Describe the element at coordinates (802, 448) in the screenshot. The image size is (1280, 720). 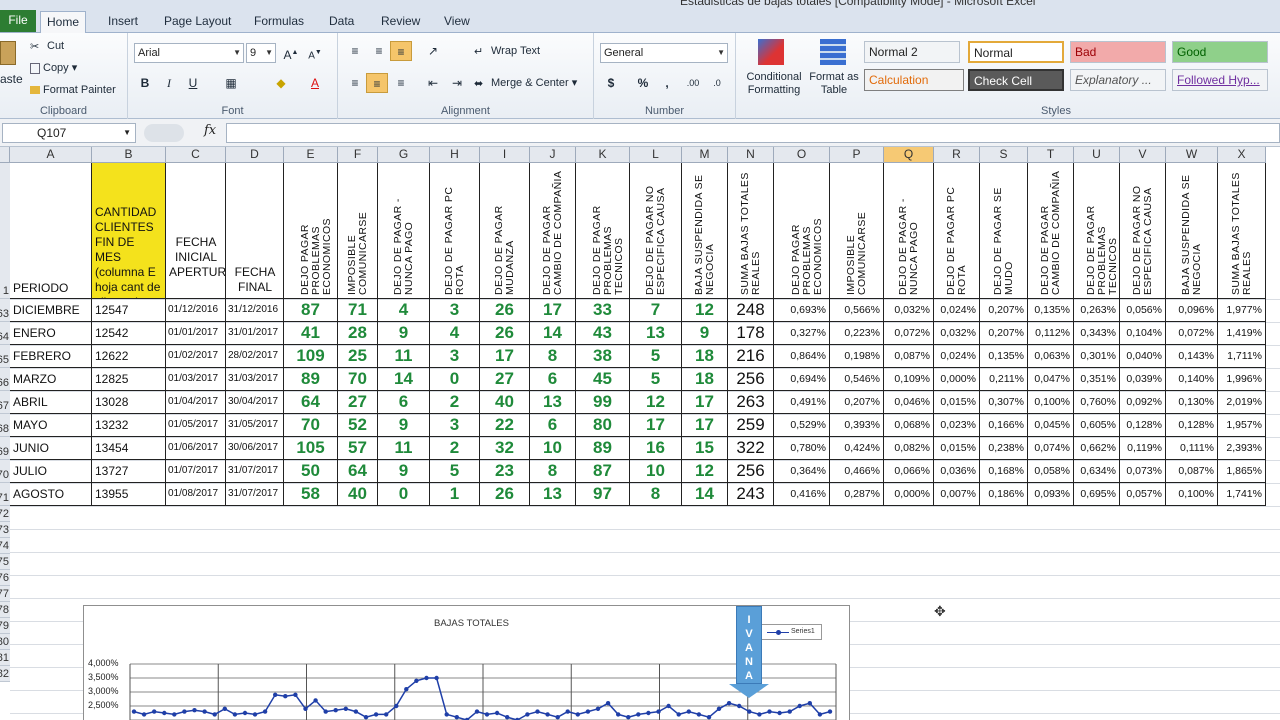
I see `cell-percent: 0,780%` at that location.